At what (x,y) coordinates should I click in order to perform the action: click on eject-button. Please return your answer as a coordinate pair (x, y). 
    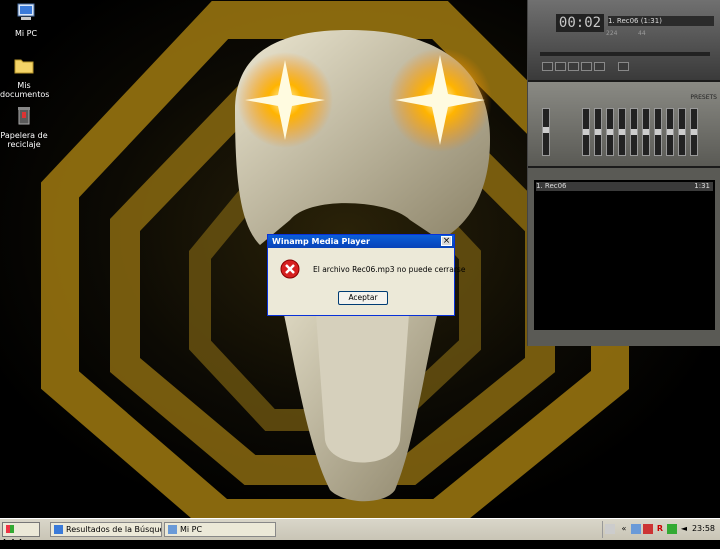
    Looking at the image, I should click on (623, 66).